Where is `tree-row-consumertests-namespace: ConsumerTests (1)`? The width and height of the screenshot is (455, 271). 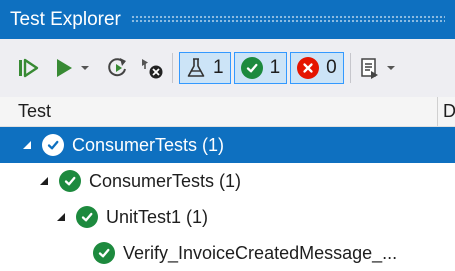
tree-row-consumertests-namespace: ConsumerTests (1) is located at coordinates (227, 181).